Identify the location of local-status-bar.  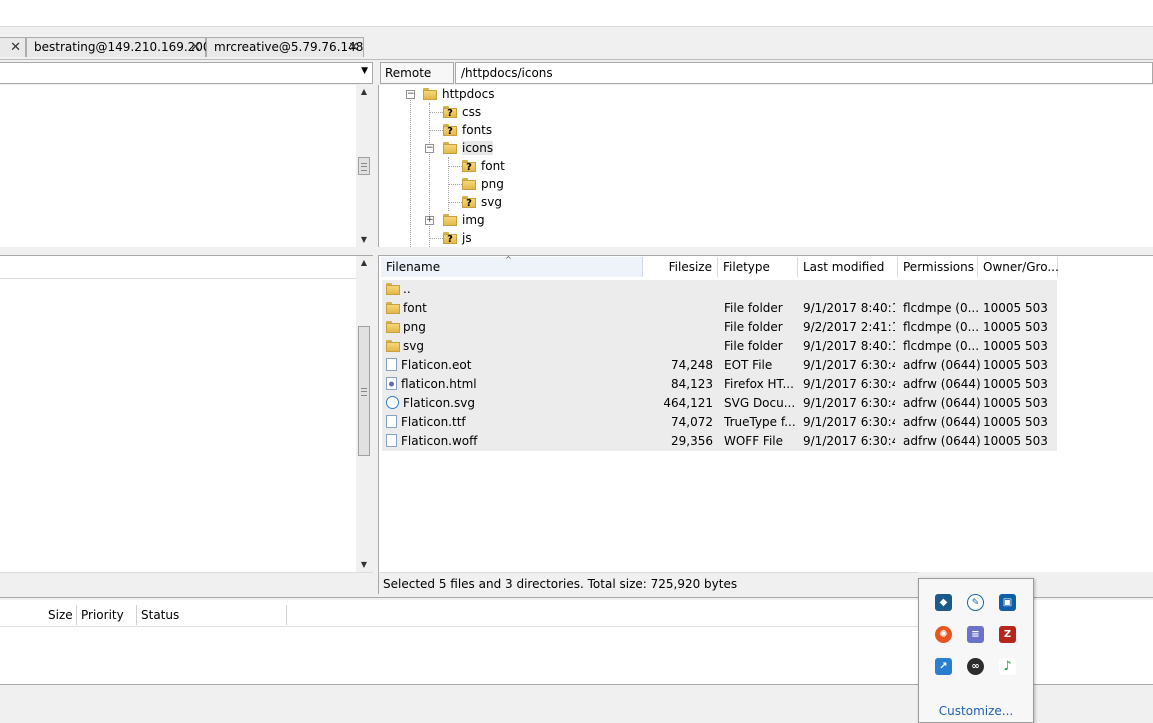
(186, 583).